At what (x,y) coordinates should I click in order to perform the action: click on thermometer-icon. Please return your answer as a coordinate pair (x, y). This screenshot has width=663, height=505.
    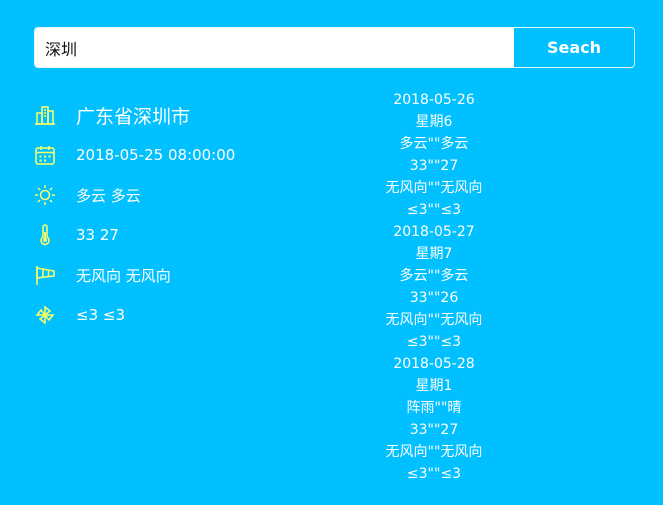
    Looking at the image, I should click on (45, 235).